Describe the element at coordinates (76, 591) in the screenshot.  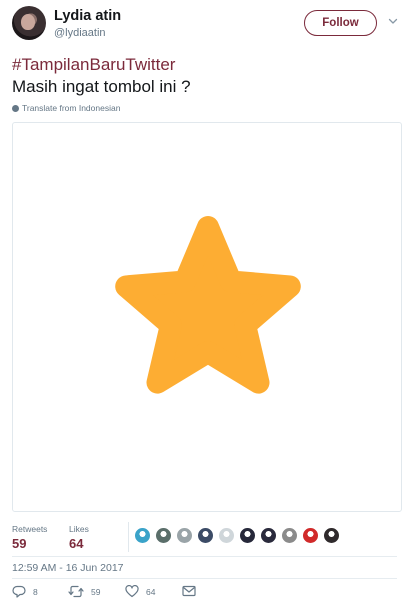
I see `retweet-icon` at that location.